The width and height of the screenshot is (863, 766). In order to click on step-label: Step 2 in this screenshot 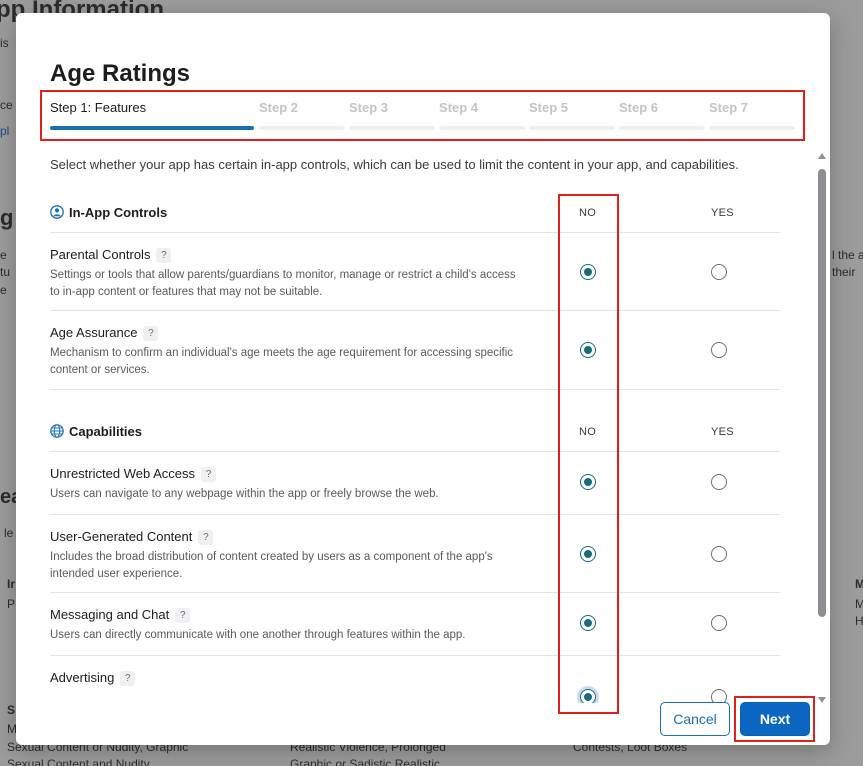, I will do `click(279, 107)`.